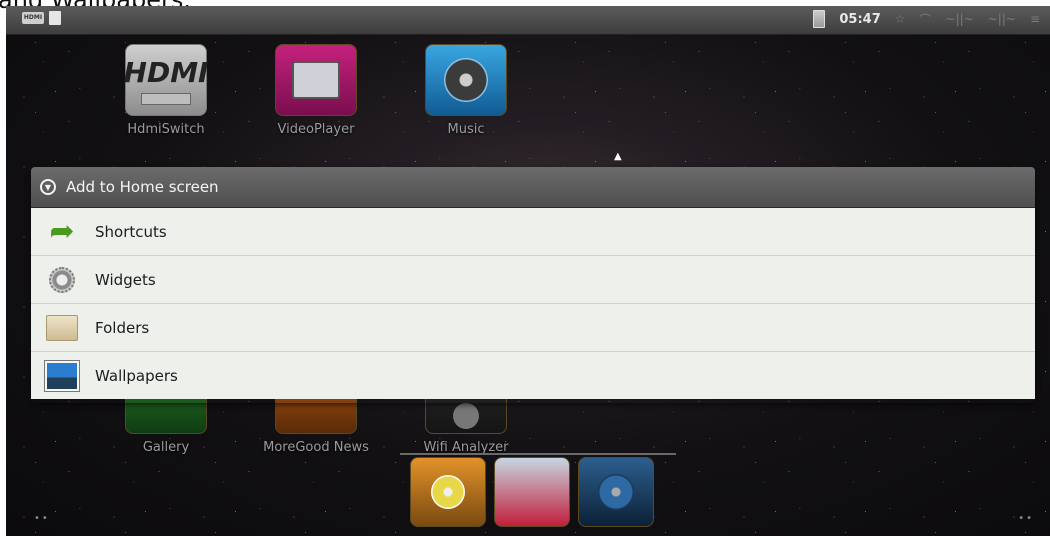  Describe the element at coordinates (538, 454) in the screenshot. I see `dock-divider` at that location.